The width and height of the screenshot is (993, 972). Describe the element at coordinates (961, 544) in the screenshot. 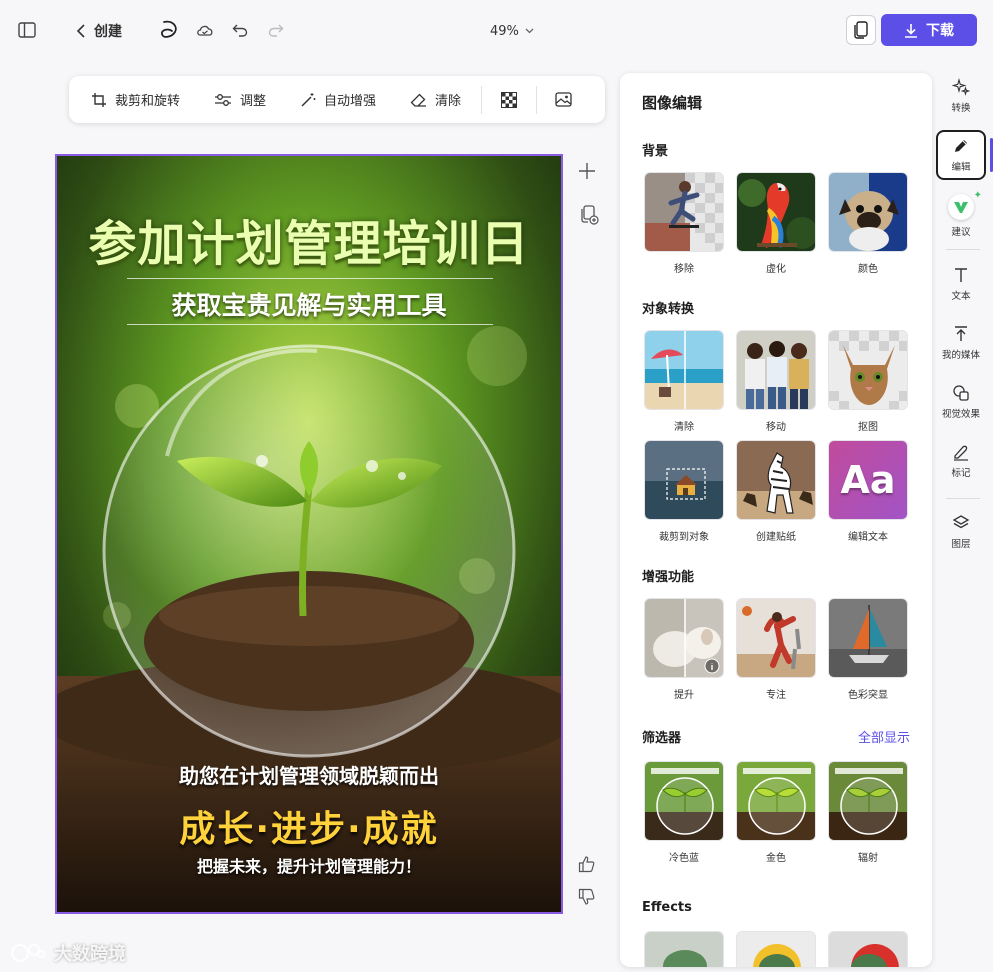

I see `rail-label: 图层` at that location.